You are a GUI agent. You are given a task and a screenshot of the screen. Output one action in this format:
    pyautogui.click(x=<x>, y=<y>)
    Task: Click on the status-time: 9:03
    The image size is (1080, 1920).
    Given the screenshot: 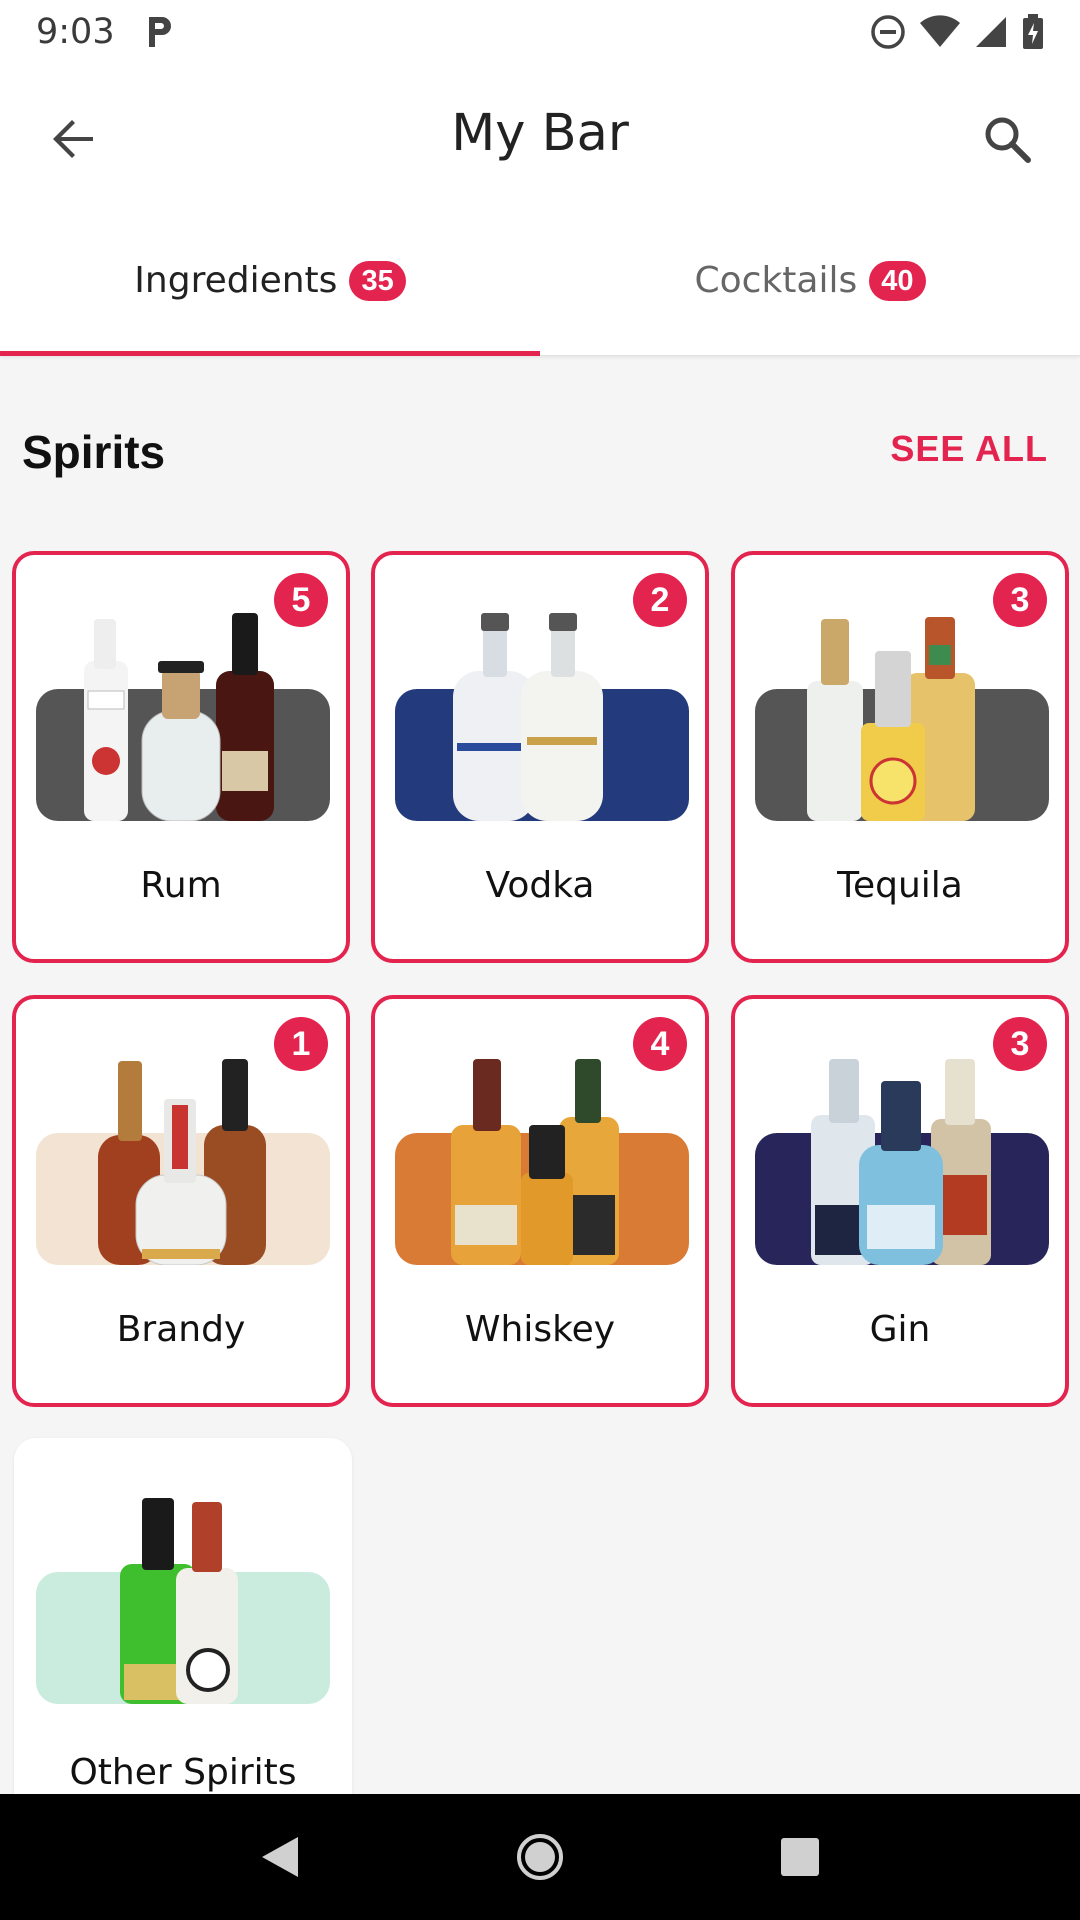 What is the action you would take?
    pyautogui.click(x=75, y=32)
    